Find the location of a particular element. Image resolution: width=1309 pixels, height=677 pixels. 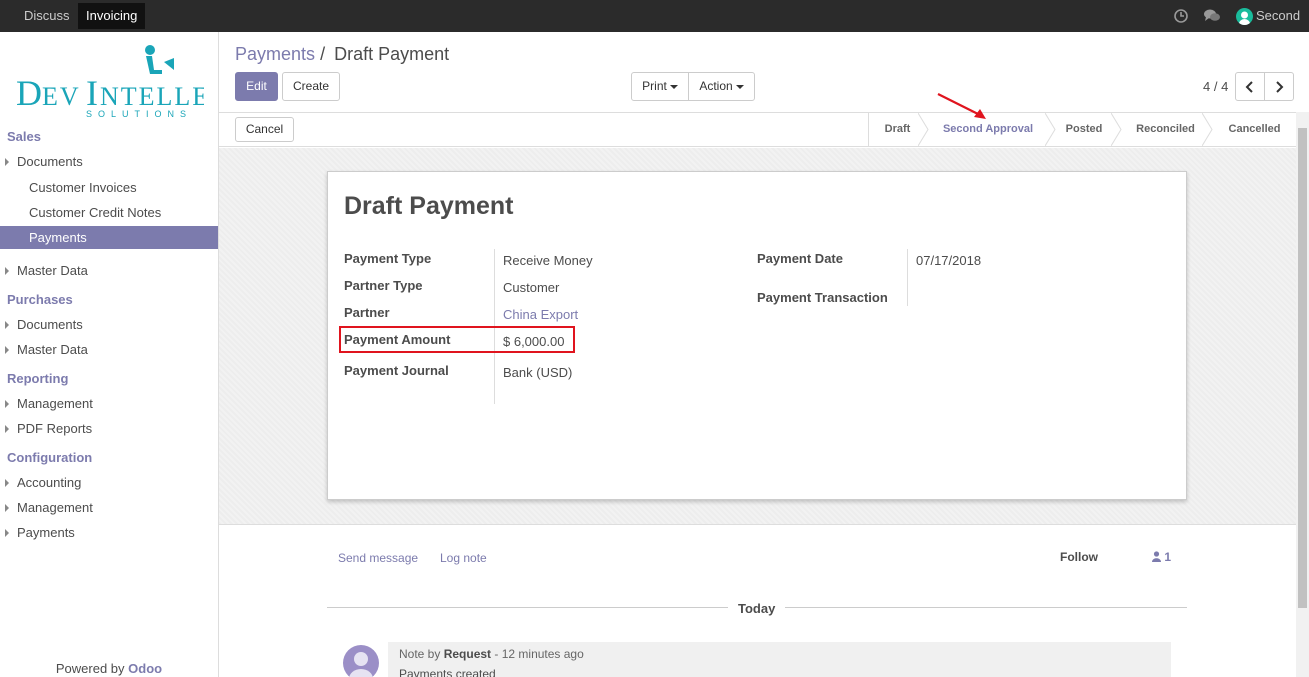

label-payment-journal: Payment Journal is located at coordinates (396, 370).